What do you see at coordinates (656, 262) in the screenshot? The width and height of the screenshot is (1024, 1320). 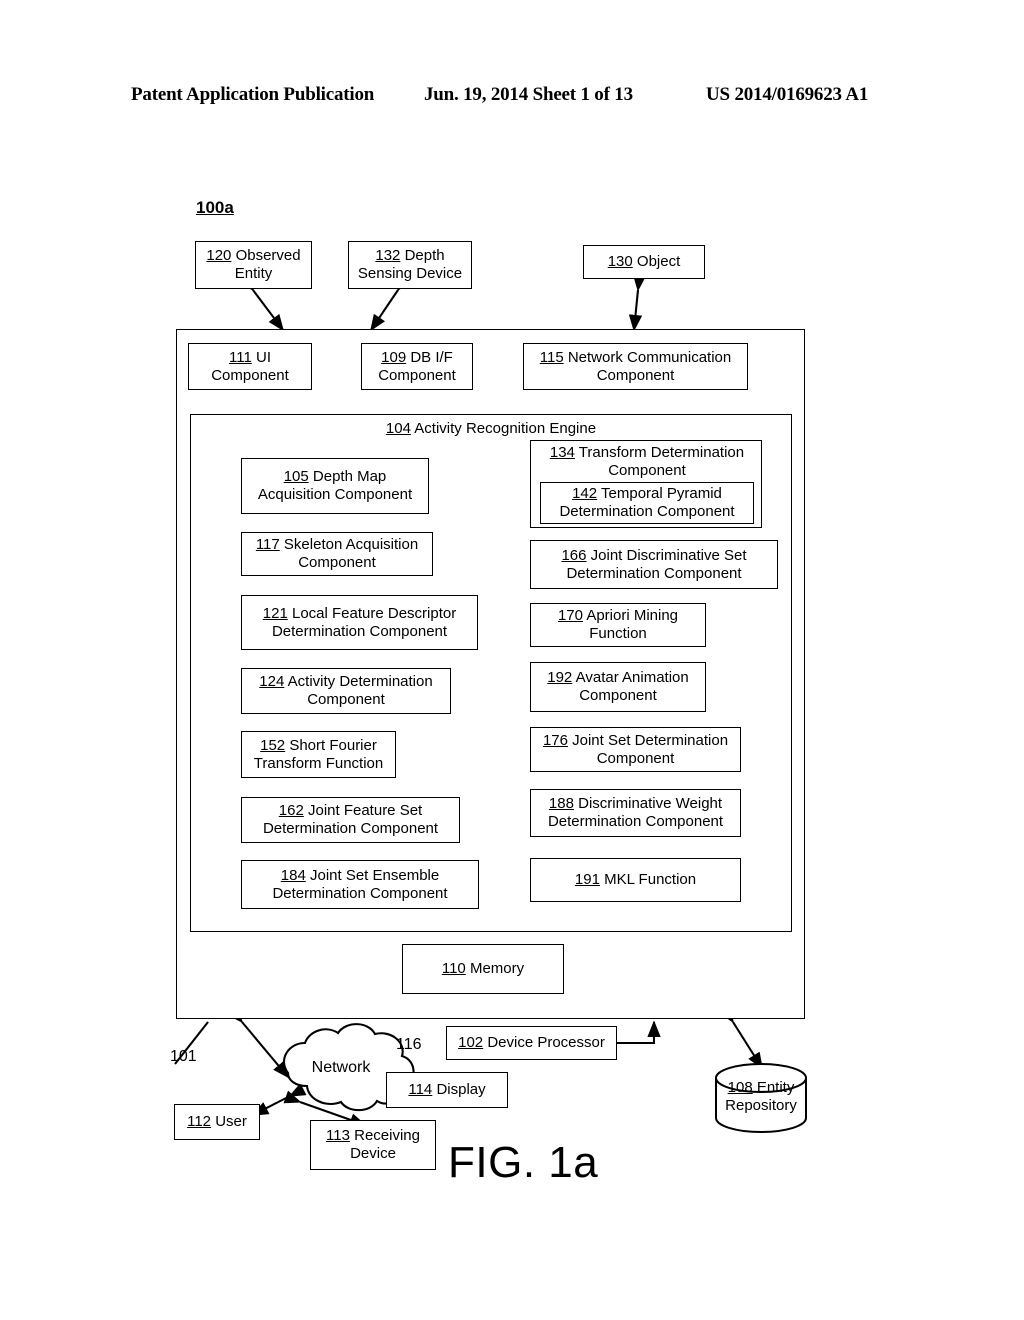 I see `box-object-label: Object` at bounding box center [656, 262].